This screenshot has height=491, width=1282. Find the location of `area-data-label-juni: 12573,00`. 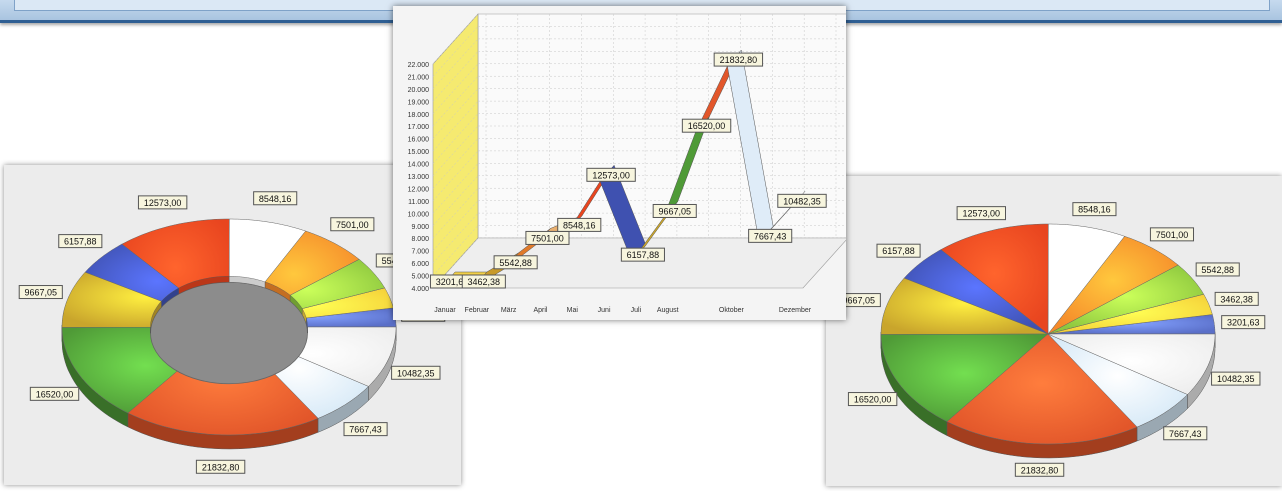

area-data-label-juni: 12573,00 is located at coordinates (611, 174).